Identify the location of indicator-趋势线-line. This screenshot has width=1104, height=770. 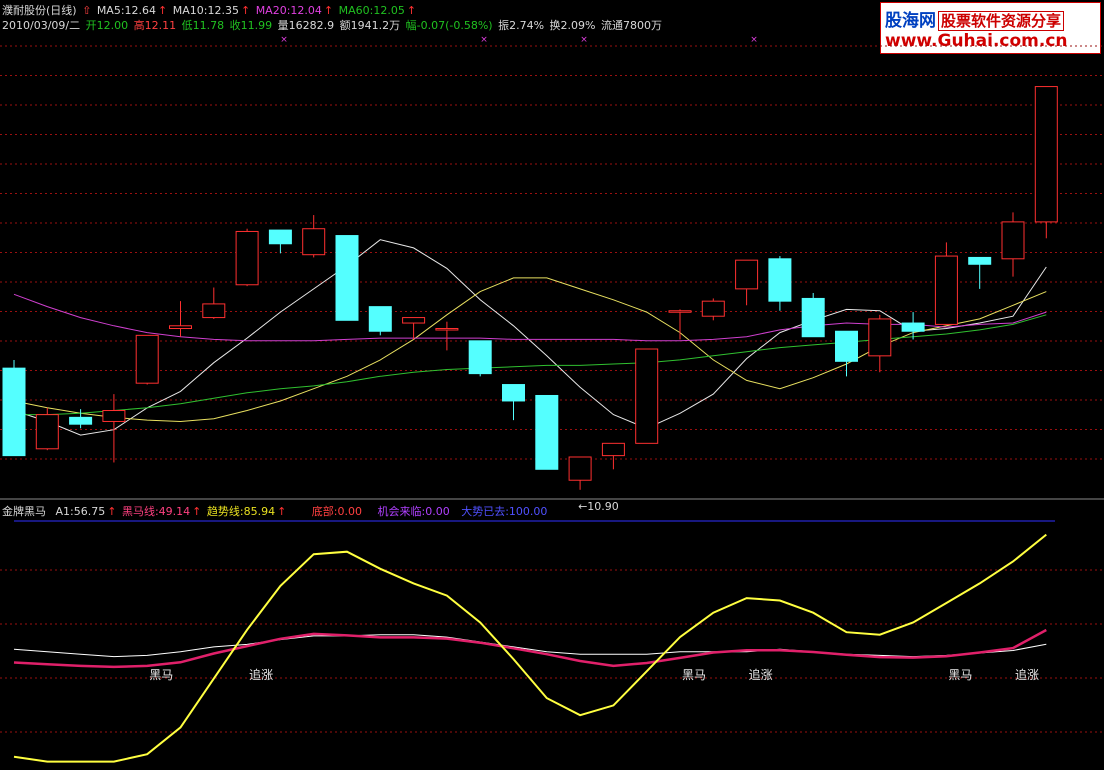
(530, 646).